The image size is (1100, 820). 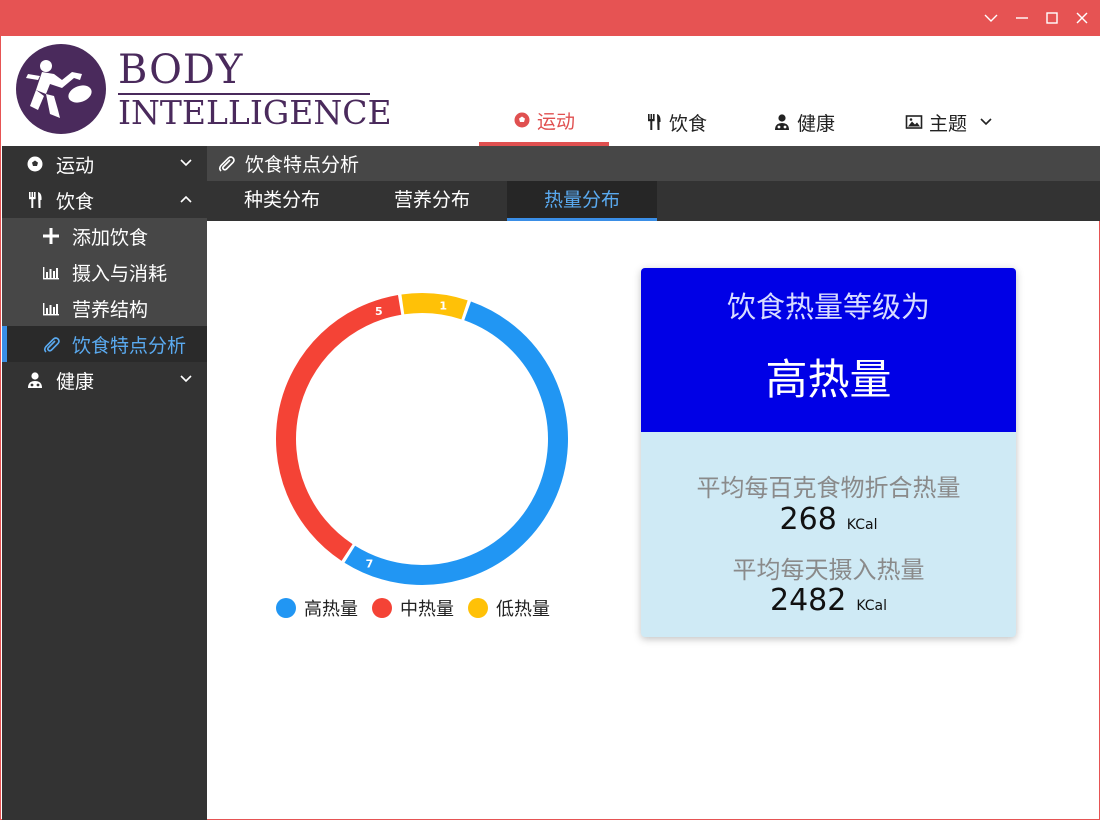 What do you see at coordinates (828, 307) in the screenshot?
I see `calorie-level-label: 饮食热量等级为` at bounding box center [828, 307].